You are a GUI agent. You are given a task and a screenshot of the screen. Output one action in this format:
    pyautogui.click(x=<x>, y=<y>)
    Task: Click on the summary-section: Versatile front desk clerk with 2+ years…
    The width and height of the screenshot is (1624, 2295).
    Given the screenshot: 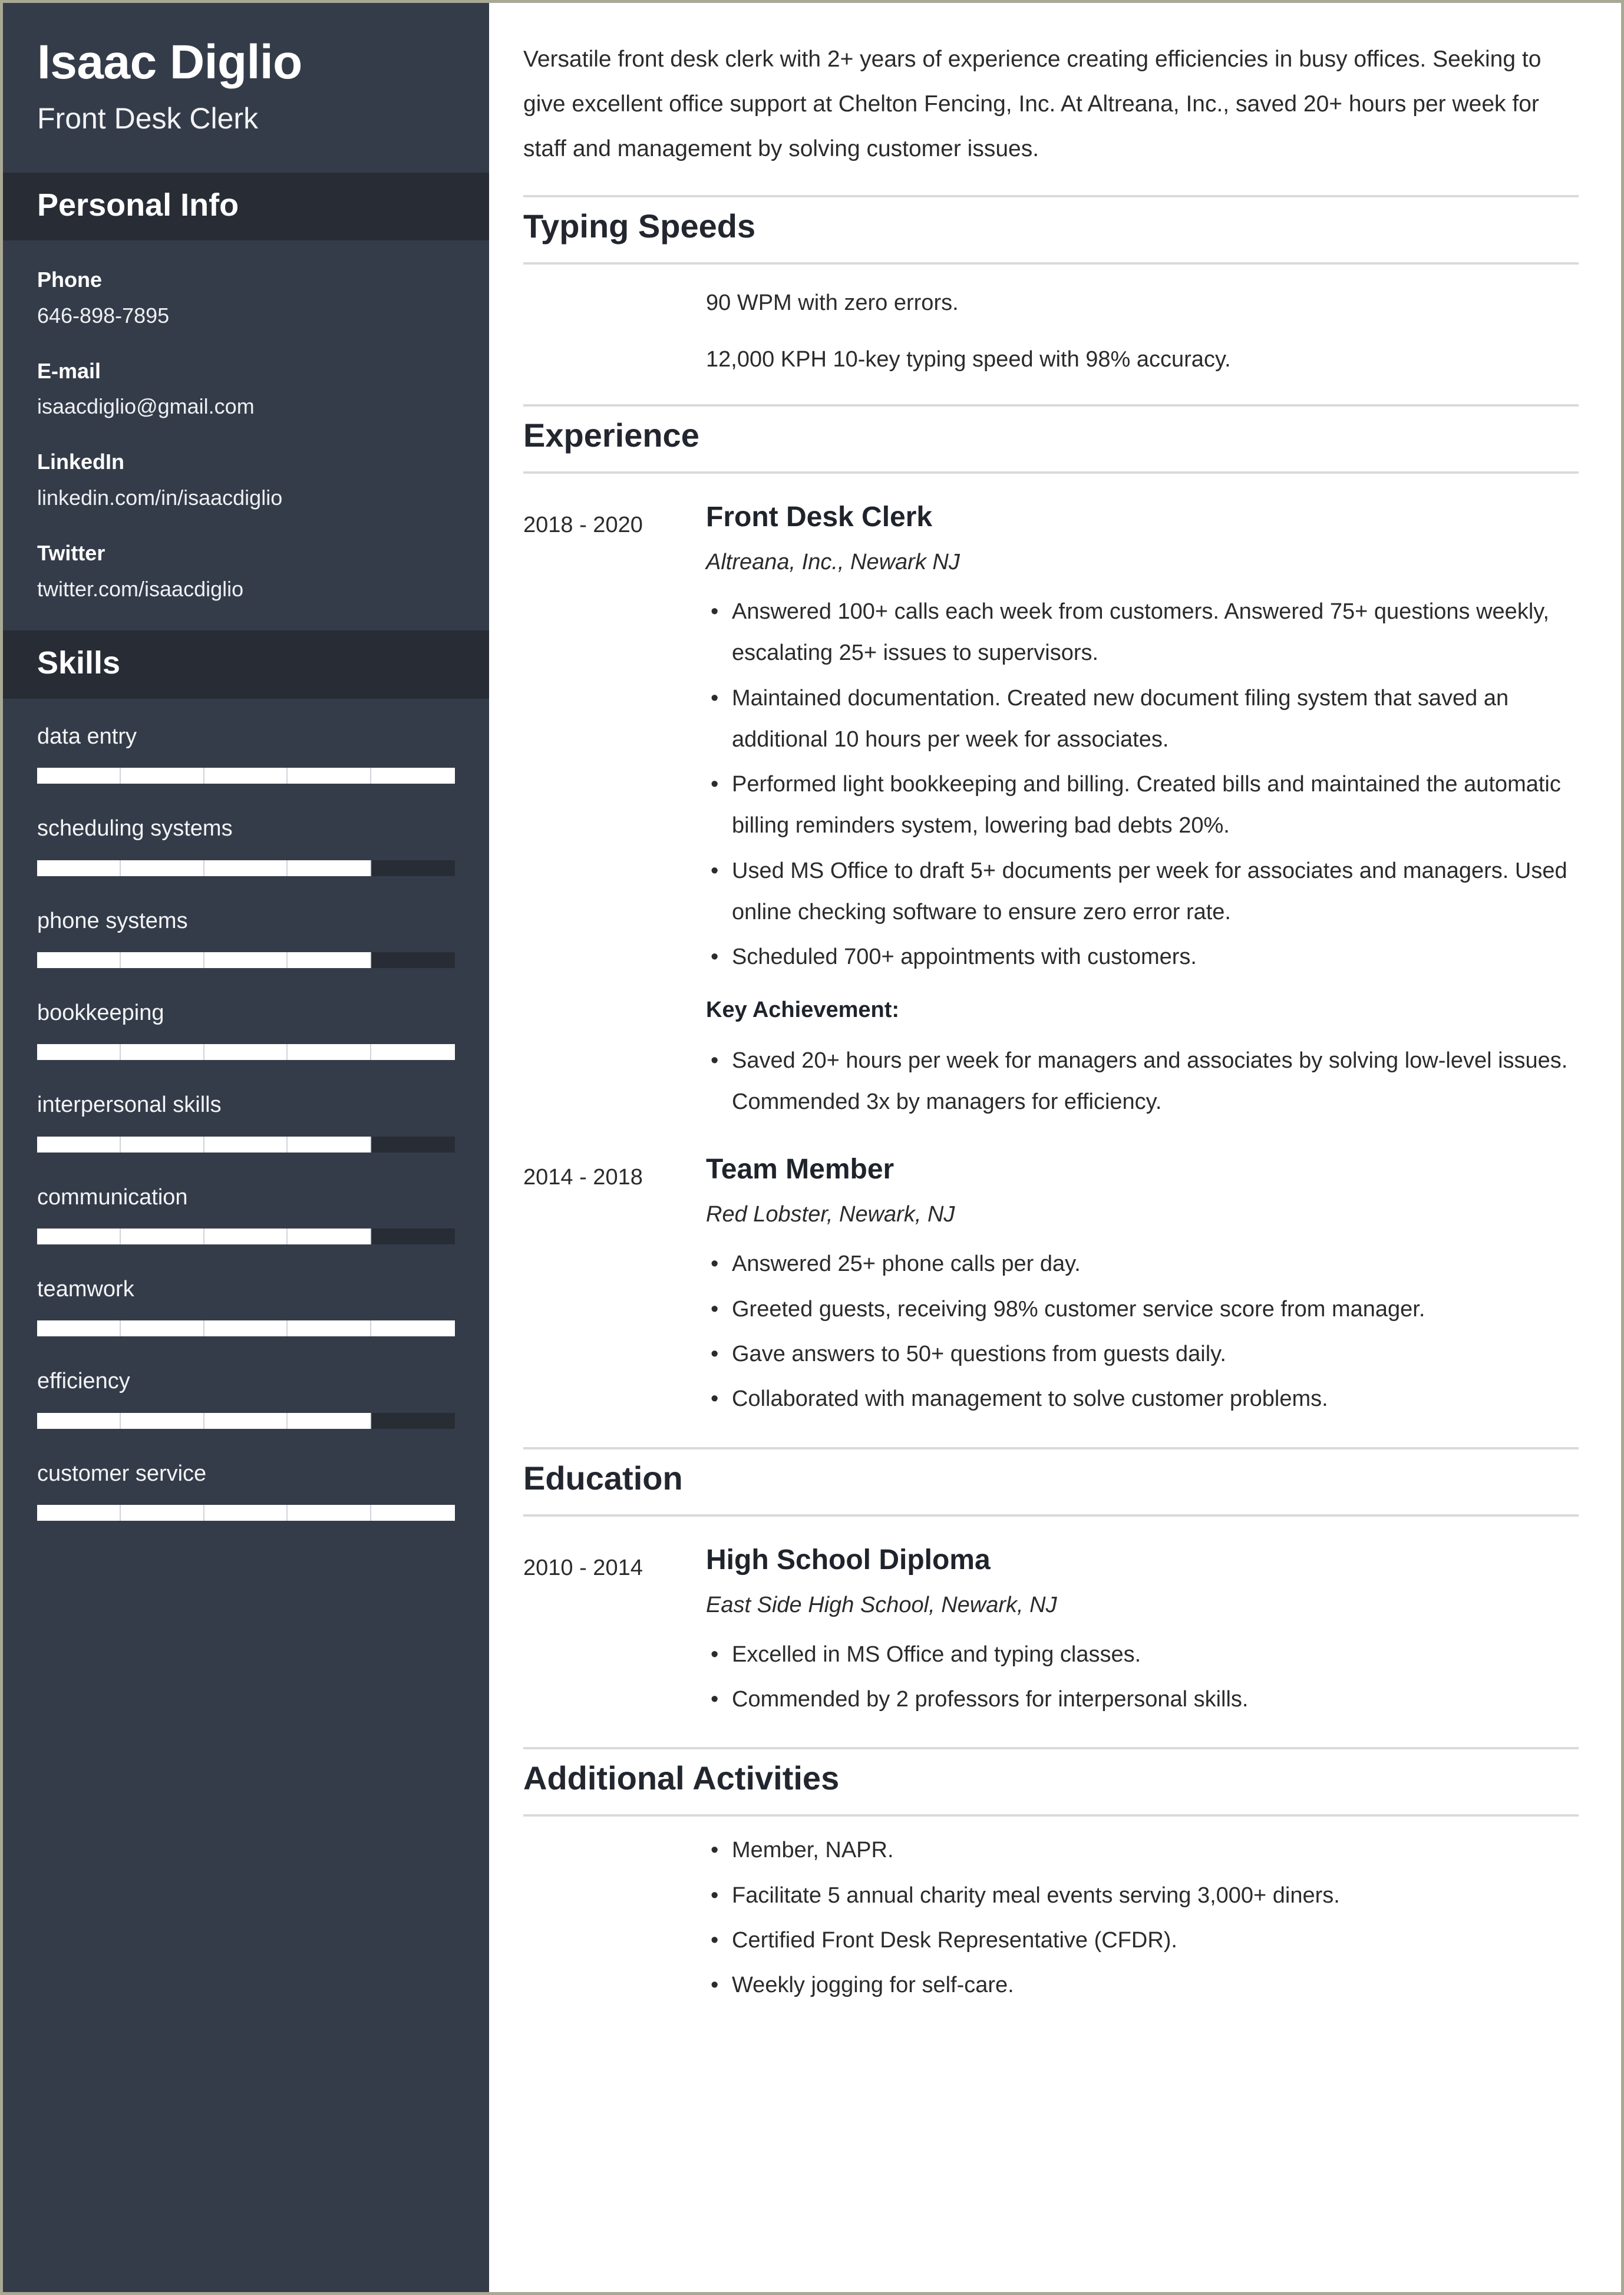 What is the action you would take?
    pyautogui.click(x=1051, y=104)
    